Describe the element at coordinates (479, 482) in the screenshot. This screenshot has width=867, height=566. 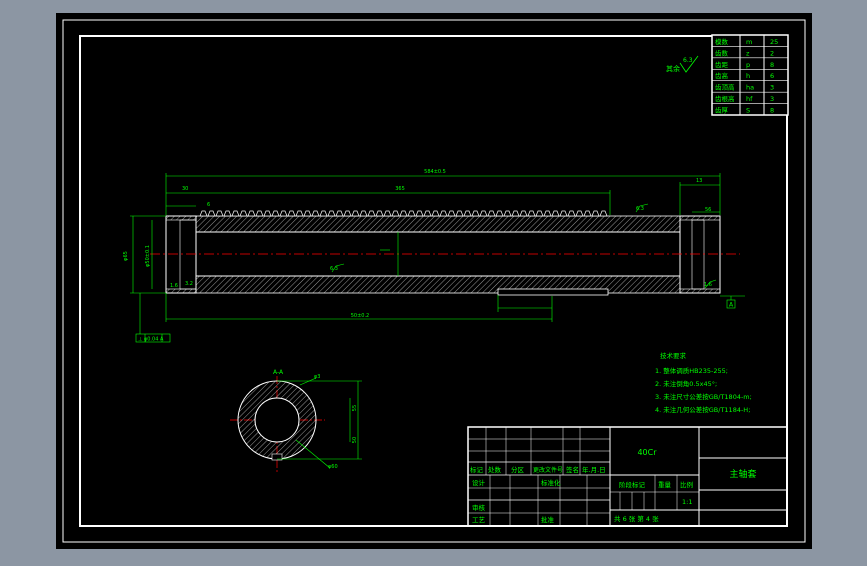
I see `design-label: 设计` at that location.